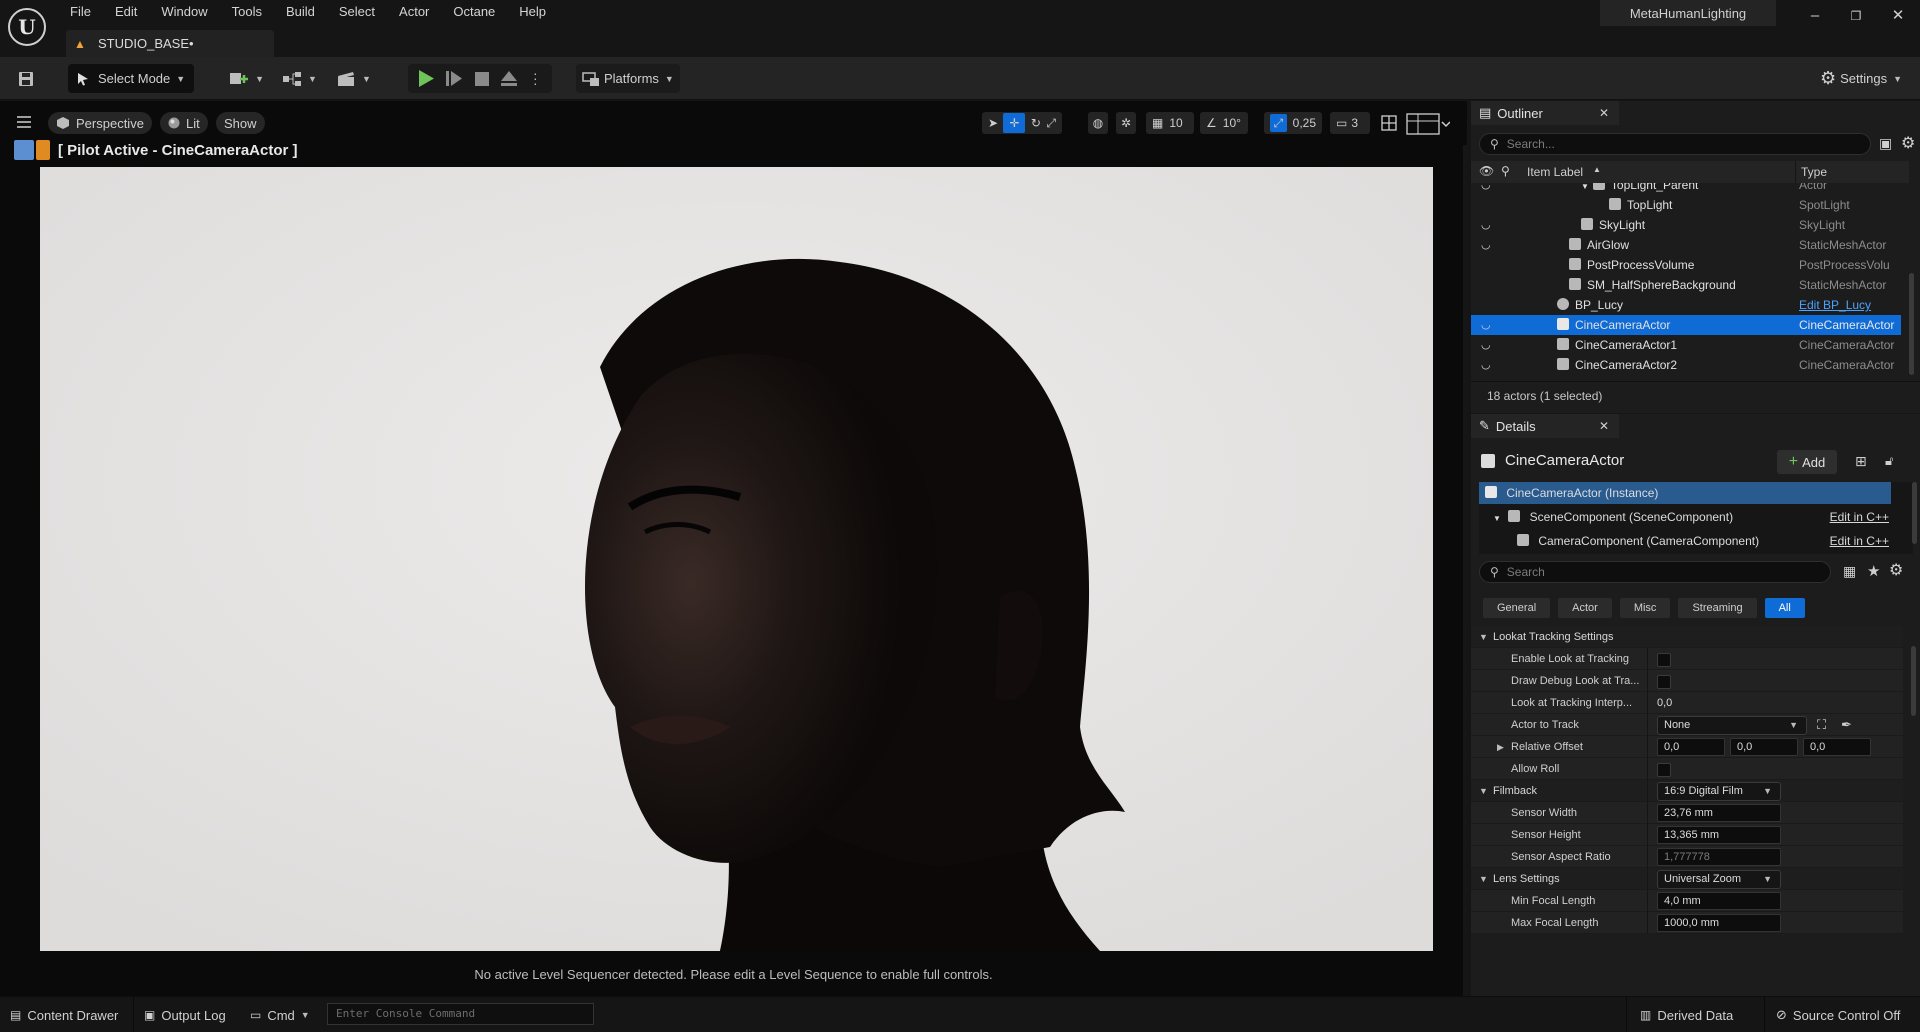 This screenshot has width=1920, height=1032. Describe the element at coordinates (1686, 345) in the screenshot. I see `tree-row-cinecamera1: ◡ CineCameraActor1 CineCameraActor` at that location.